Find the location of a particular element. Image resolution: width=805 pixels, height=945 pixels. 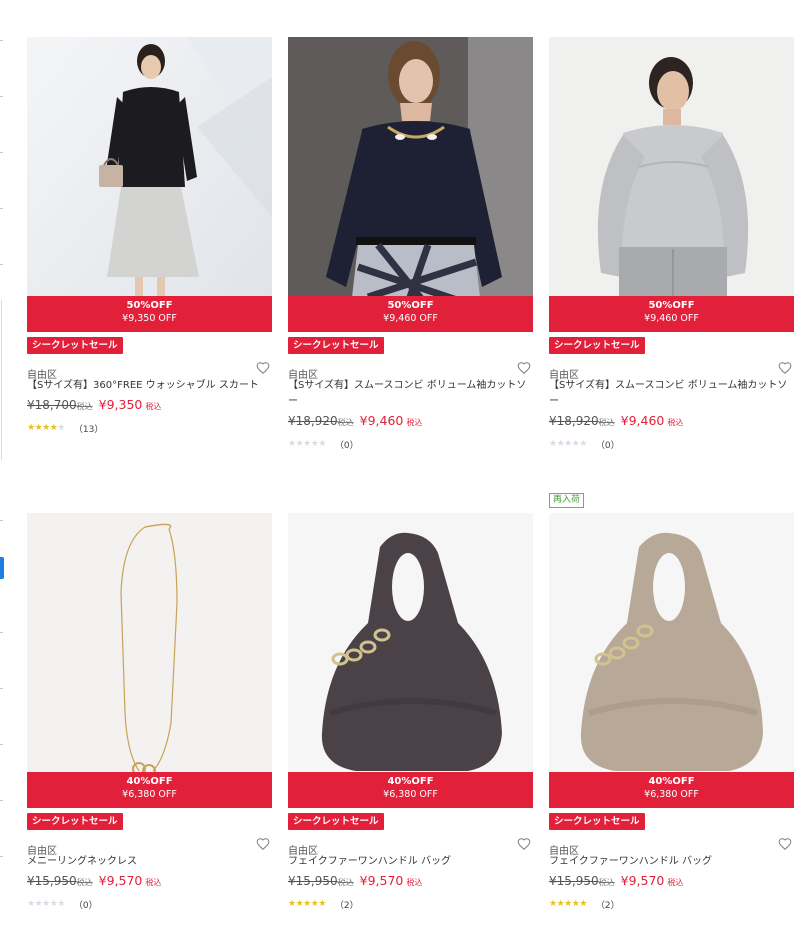

discount-amount: ¥6,380 OFF is located at coordinates (410, 794).